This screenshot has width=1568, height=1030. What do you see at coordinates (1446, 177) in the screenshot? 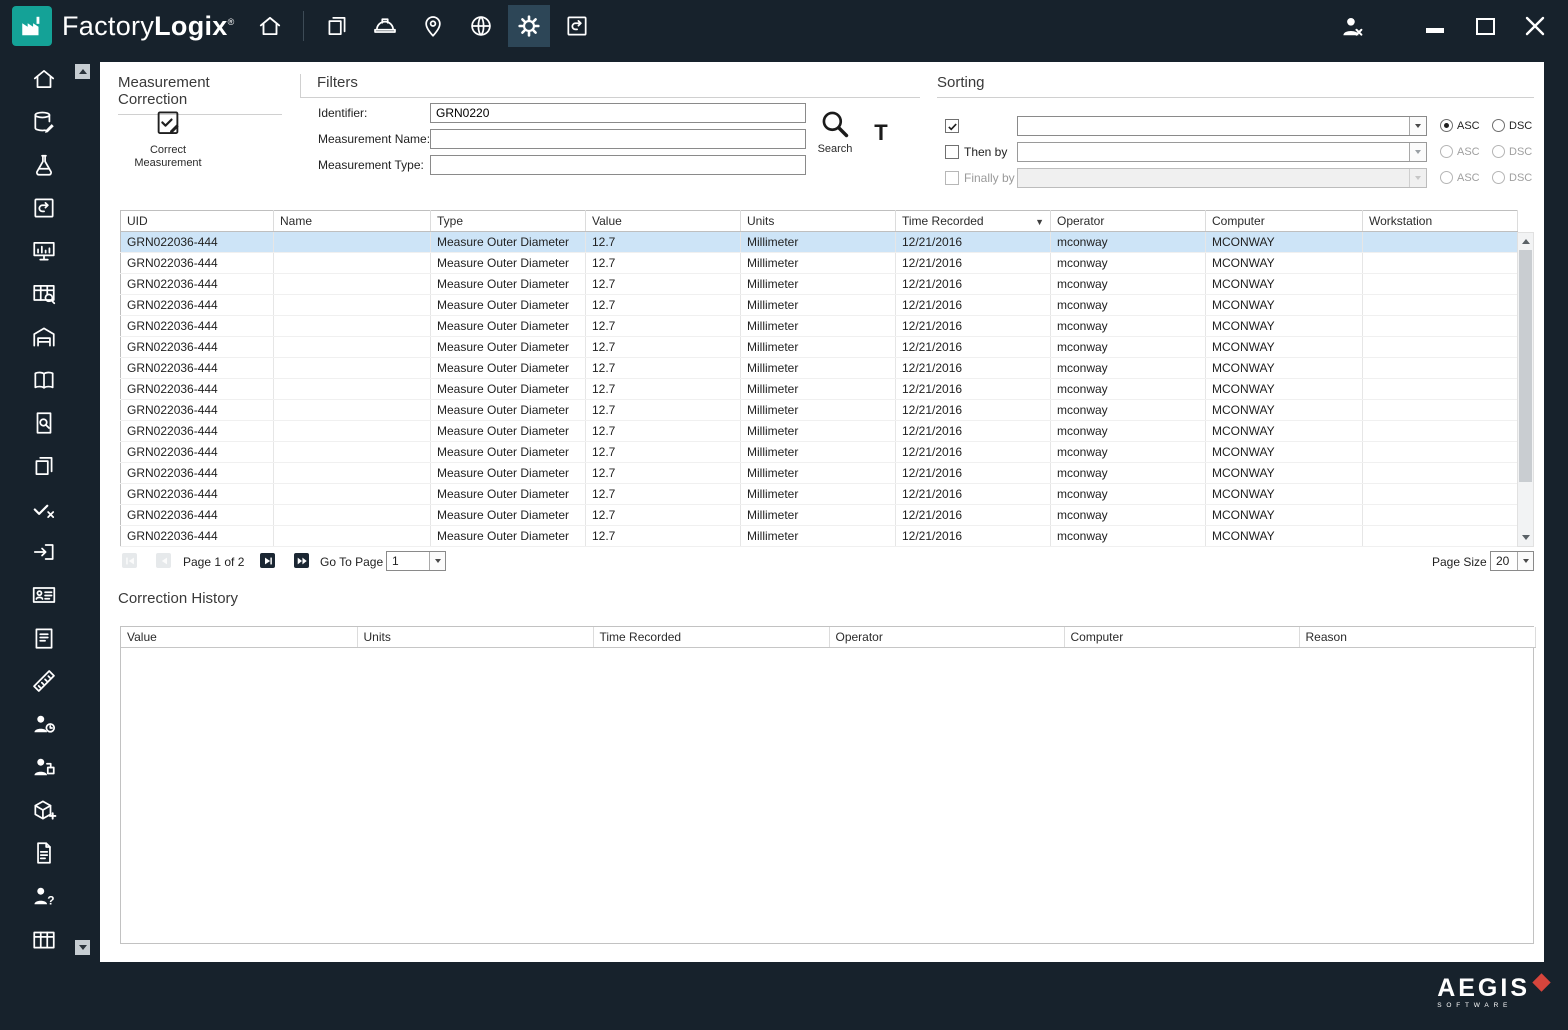
I see `finally-asc-radio` at bounding box center [1446, 177].